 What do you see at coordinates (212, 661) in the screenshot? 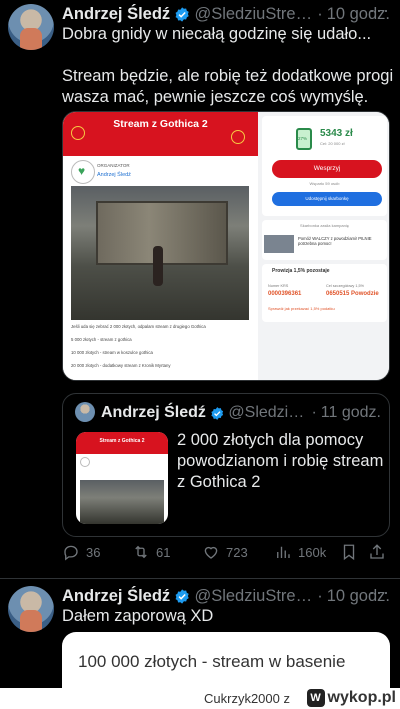
I see `card-text: 100 000 złotych - stream w basenie` at bounding box center [212, 661].